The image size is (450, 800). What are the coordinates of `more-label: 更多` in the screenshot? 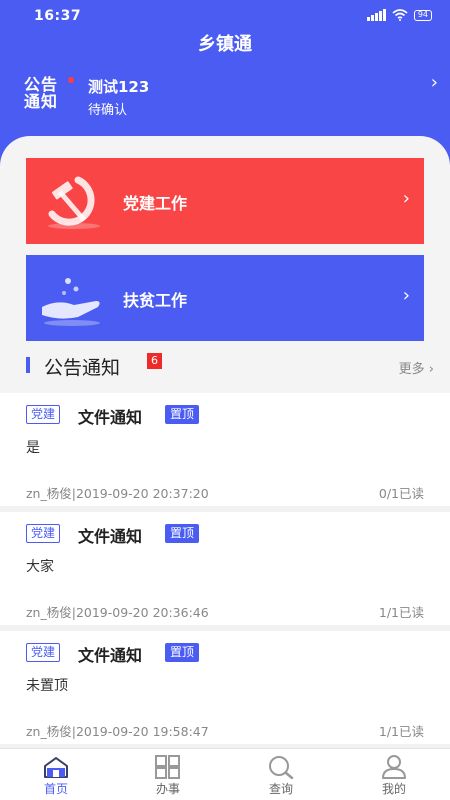 It's located at (411, 369).